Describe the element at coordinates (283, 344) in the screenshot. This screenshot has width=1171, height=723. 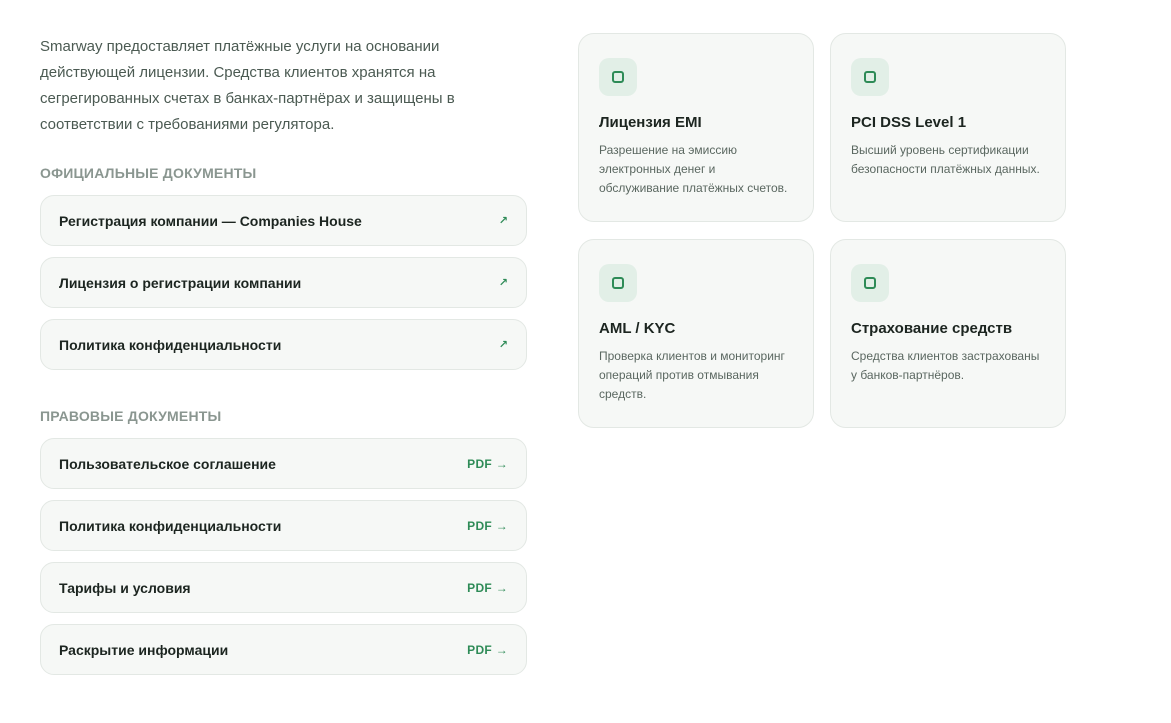
I see `official-doc-row: Политика конфиденциальности ↗` at that location.